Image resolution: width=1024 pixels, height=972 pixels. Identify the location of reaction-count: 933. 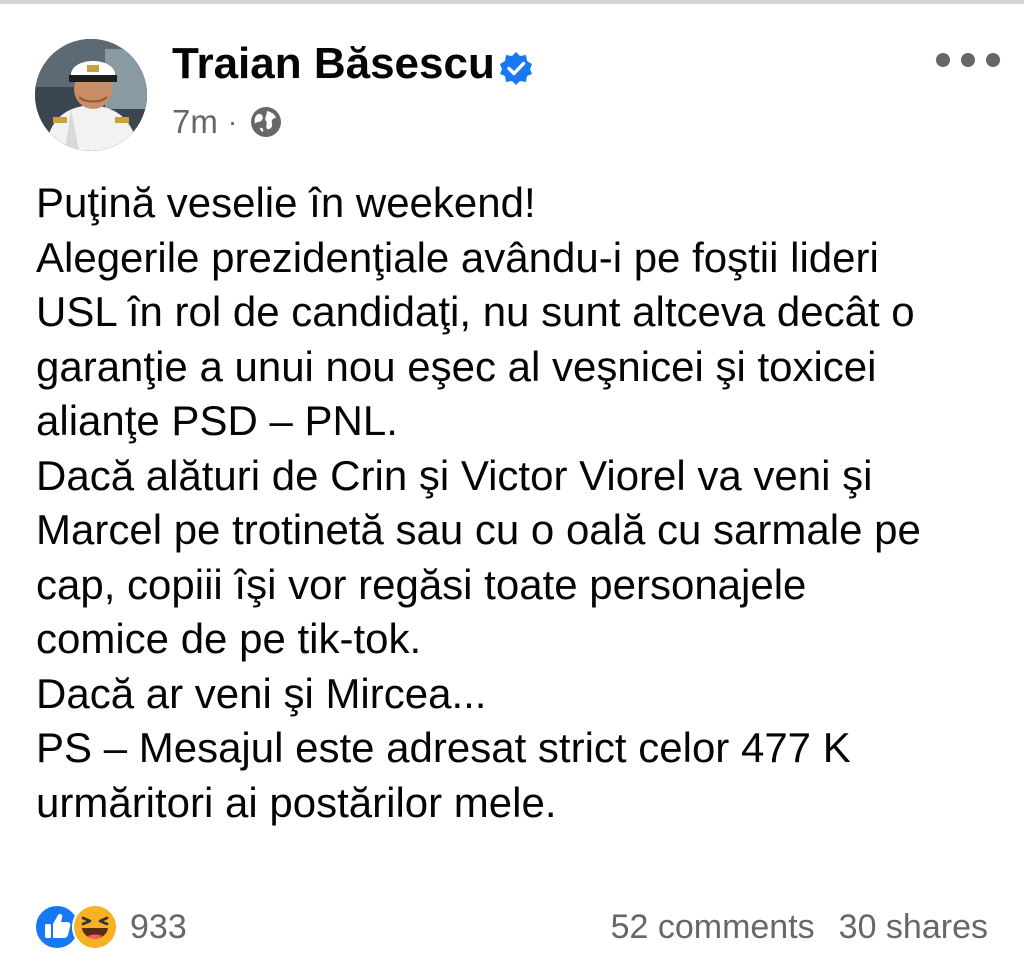
(158, 926).